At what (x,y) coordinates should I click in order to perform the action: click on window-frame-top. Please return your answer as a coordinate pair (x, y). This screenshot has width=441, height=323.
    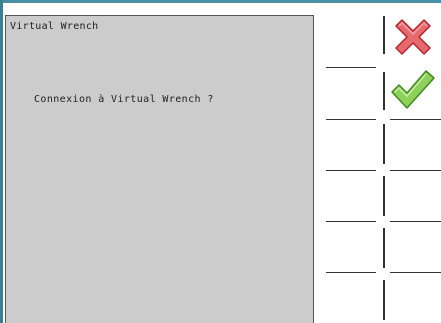
    Looking at the image, I should click on (220, 1).